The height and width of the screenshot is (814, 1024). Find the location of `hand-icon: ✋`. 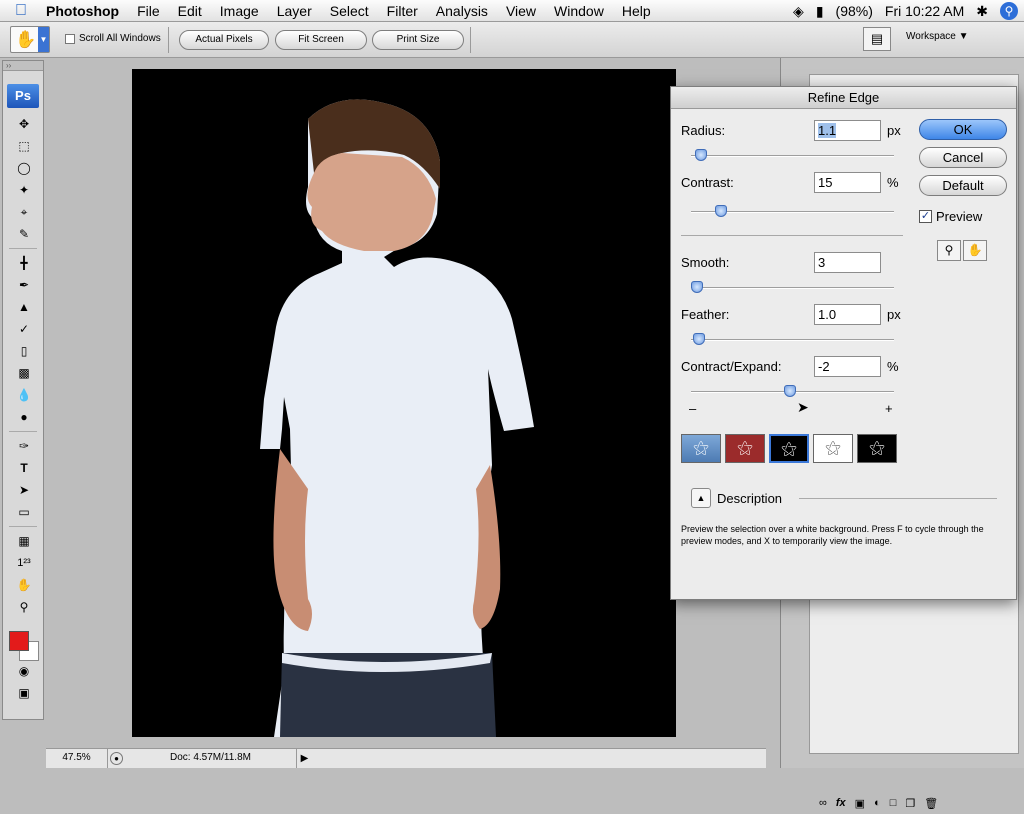

hand-icon: ✋ is located at coordinates (975, 250).